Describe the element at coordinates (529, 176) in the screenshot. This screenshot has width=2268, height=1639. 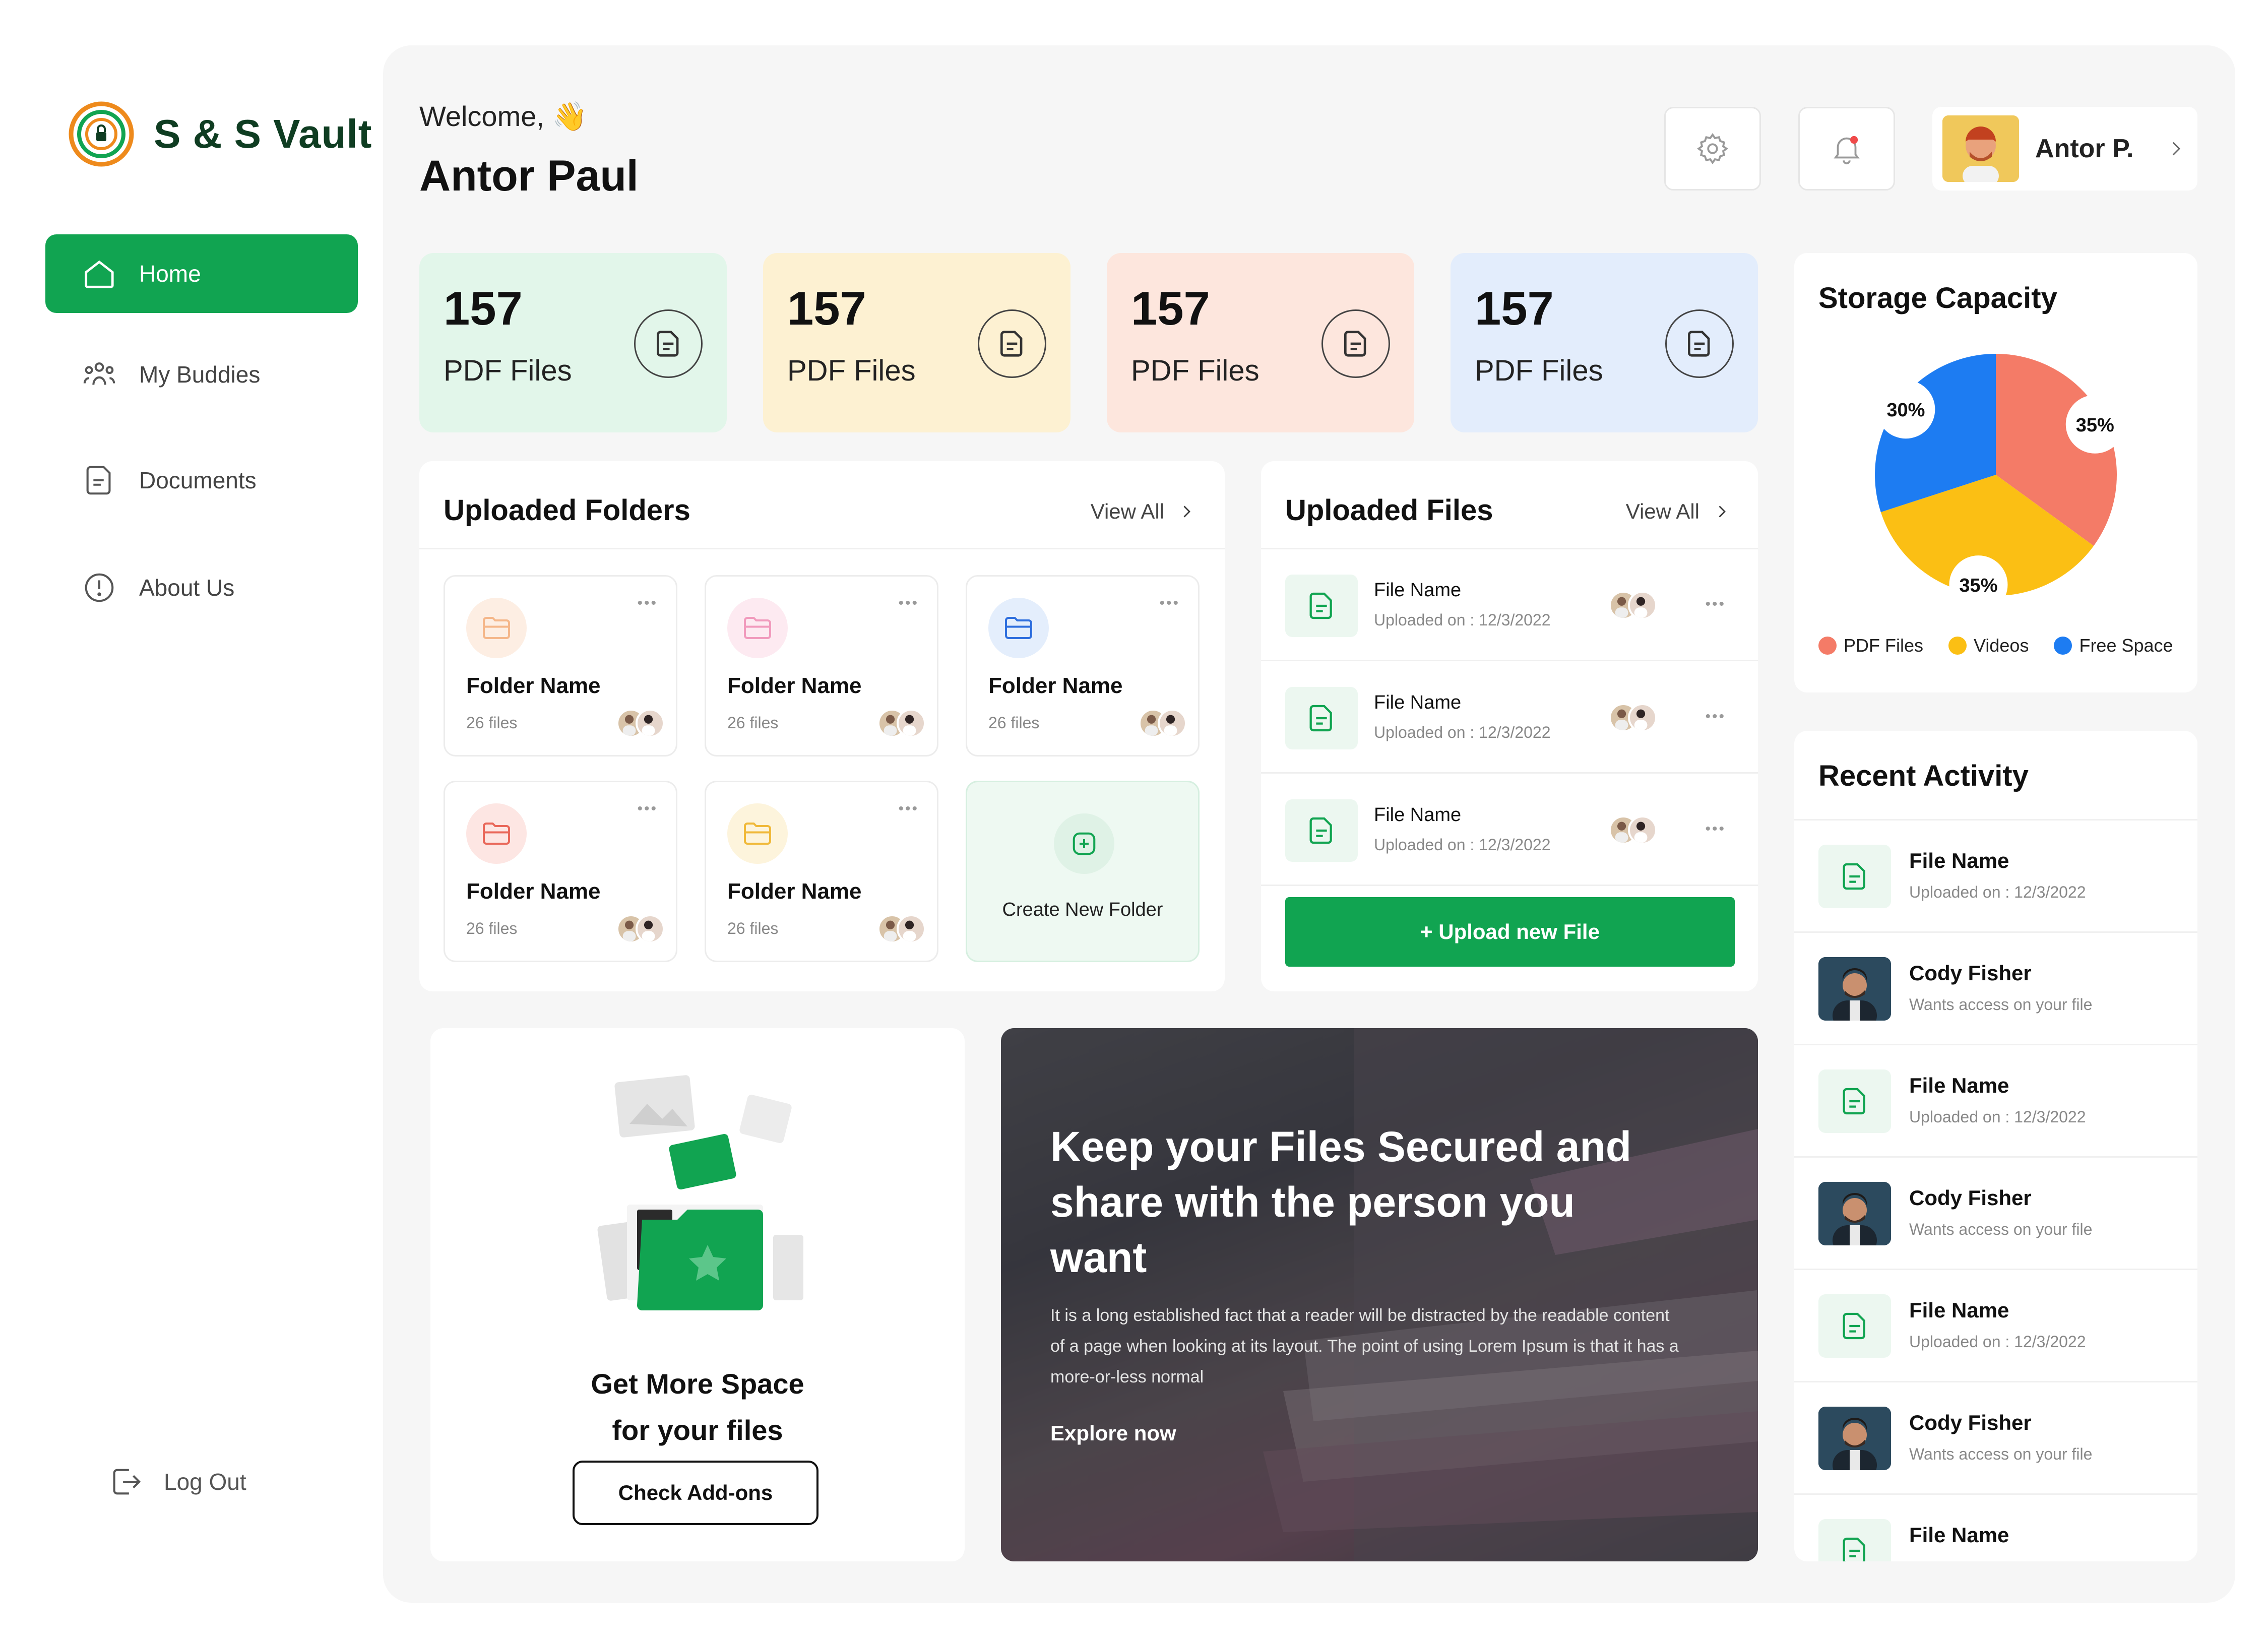
I see `page-title: Antor Paul` at that location.